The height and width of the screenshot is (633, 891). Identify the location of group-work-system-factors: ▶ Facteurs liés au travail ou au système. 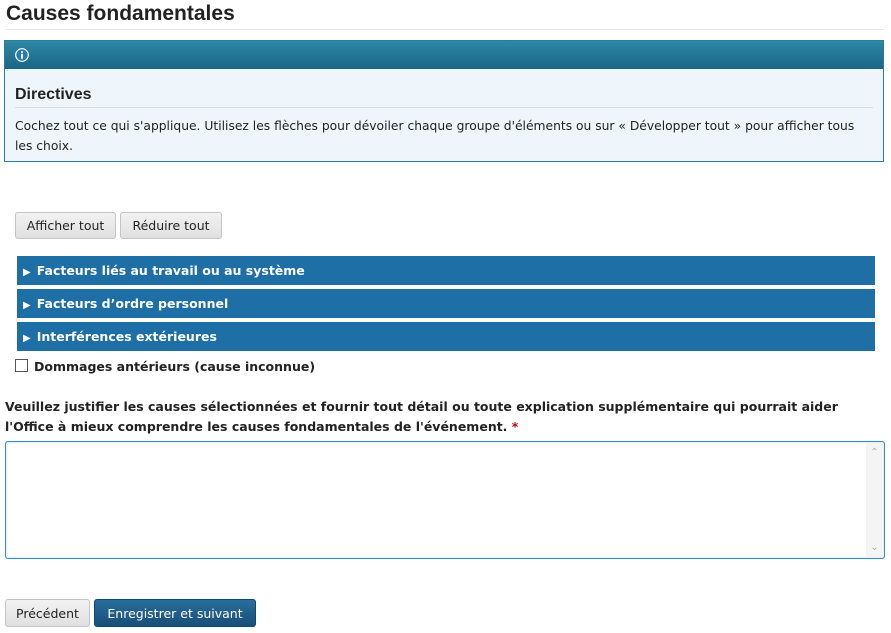
(446, 270).